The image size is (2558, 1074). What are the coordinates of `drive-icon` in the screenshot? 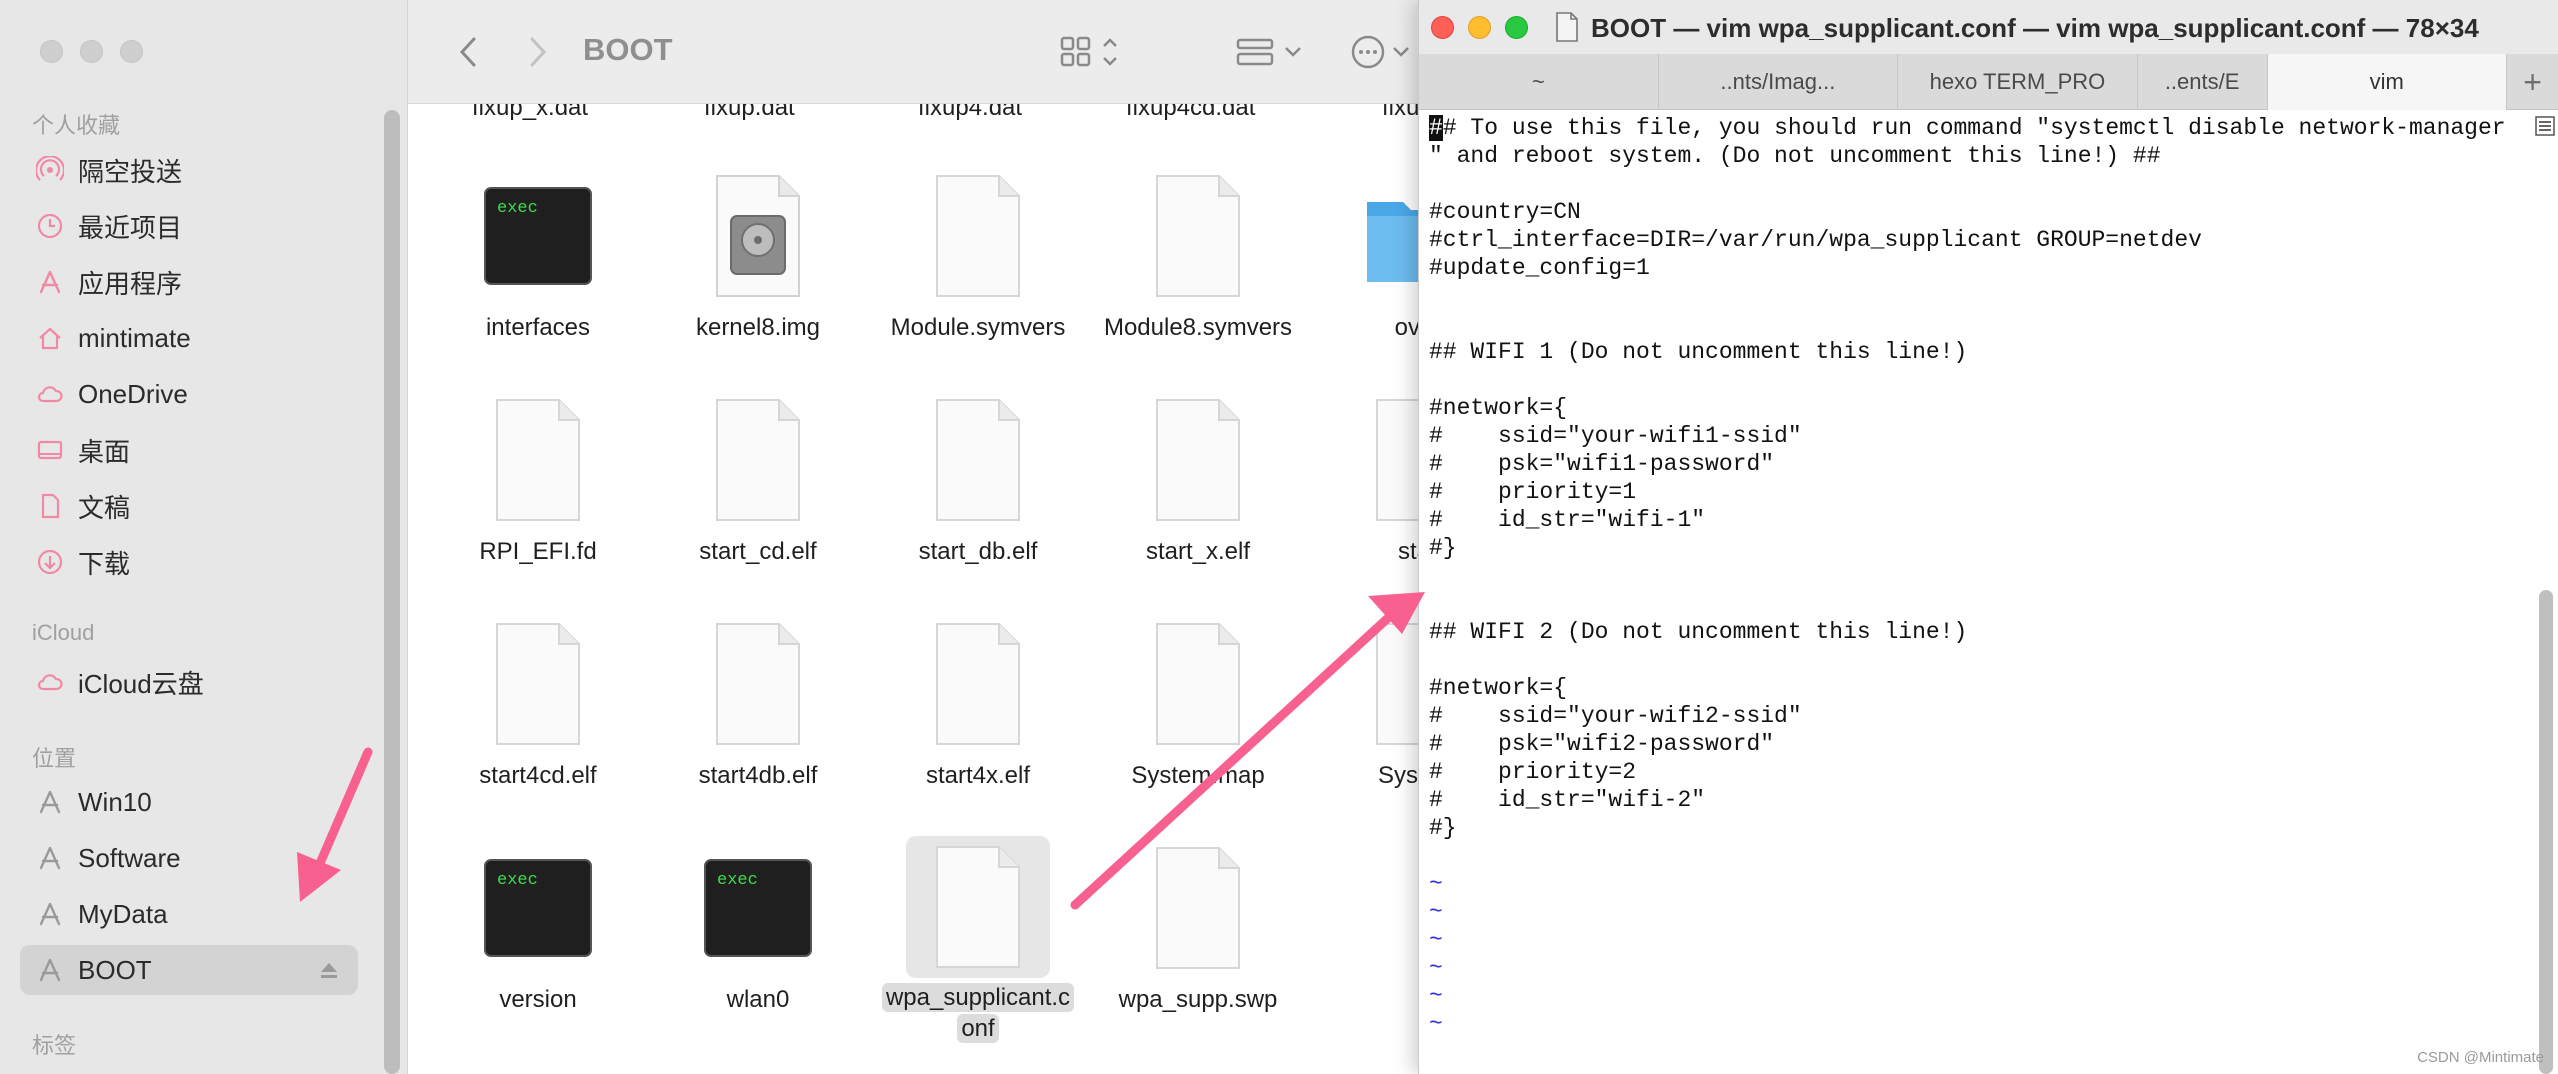 It's located at (50, 914).